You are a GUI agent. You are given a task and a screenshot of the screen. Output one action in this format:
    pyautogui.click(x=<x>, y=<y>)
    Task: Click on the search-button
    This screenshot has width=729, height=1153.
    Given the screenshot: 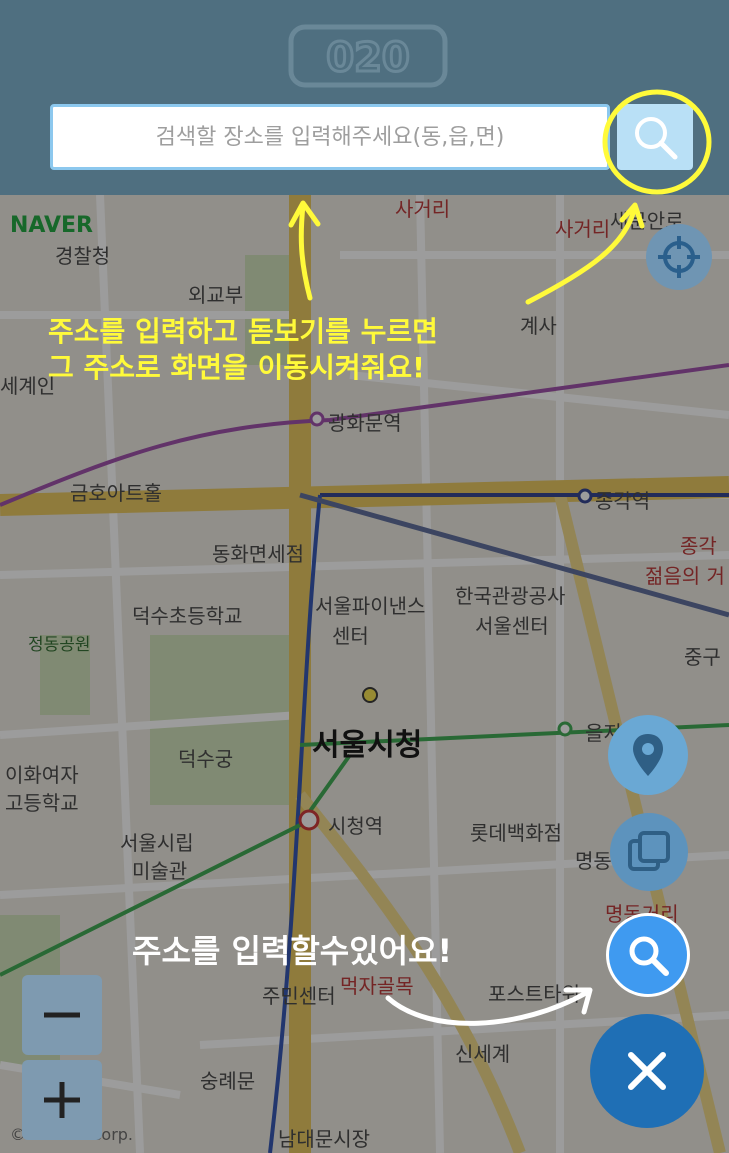 What is the action you would take?
    pyautogui.click(x=655, y=137)
    